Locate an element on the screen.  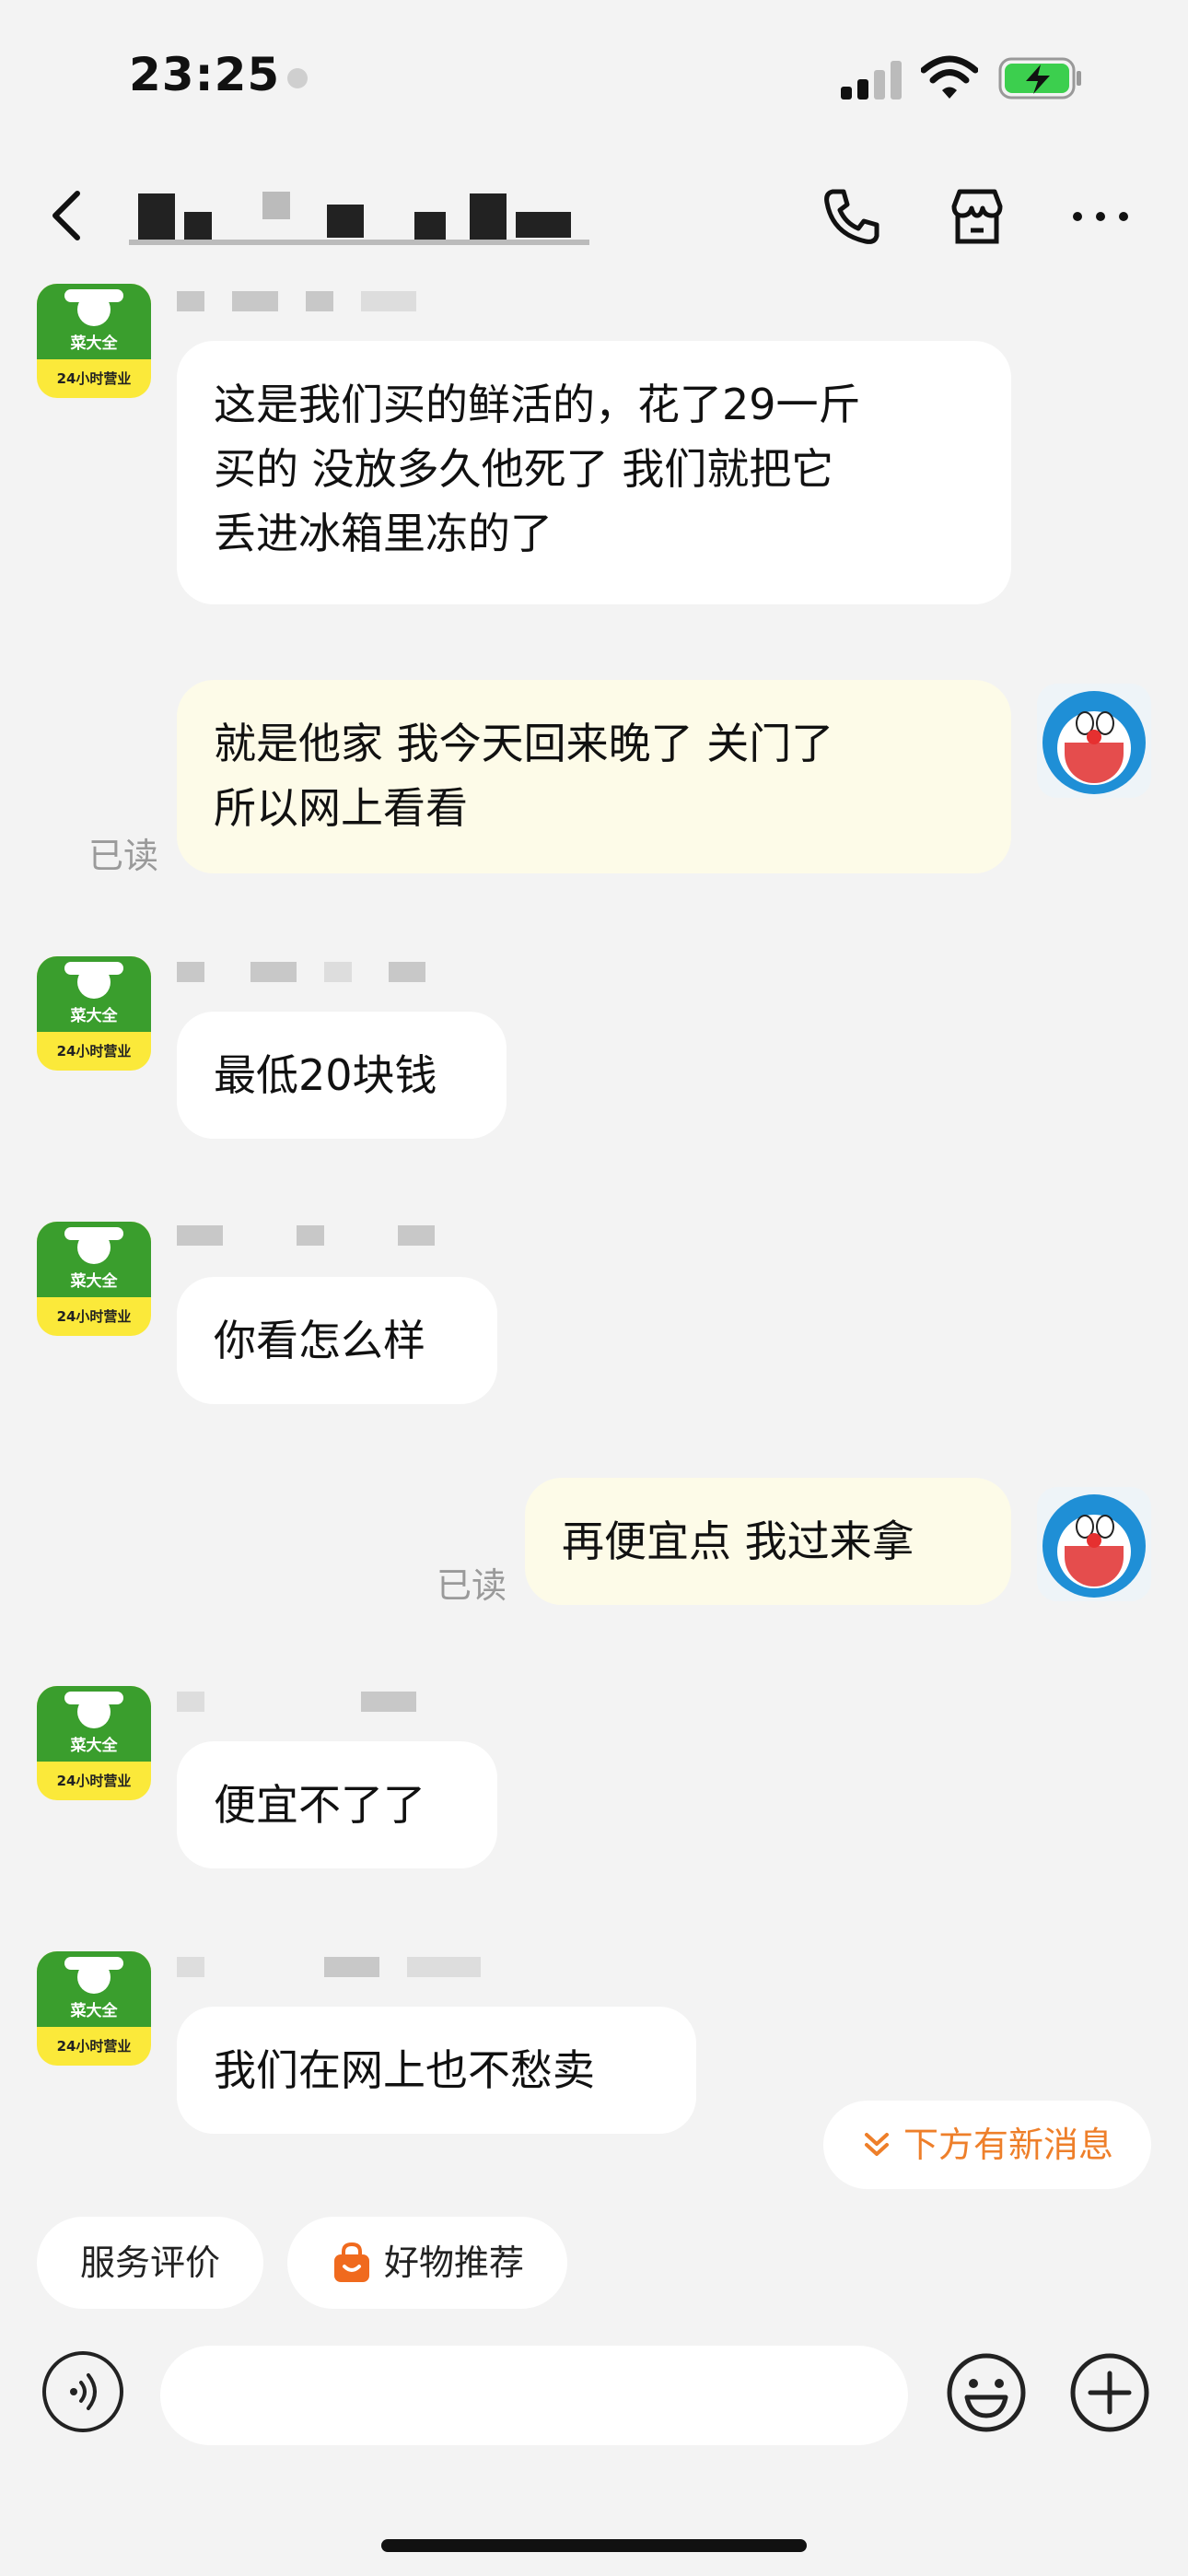
wifi-icon is located at coordinates (949, 77).